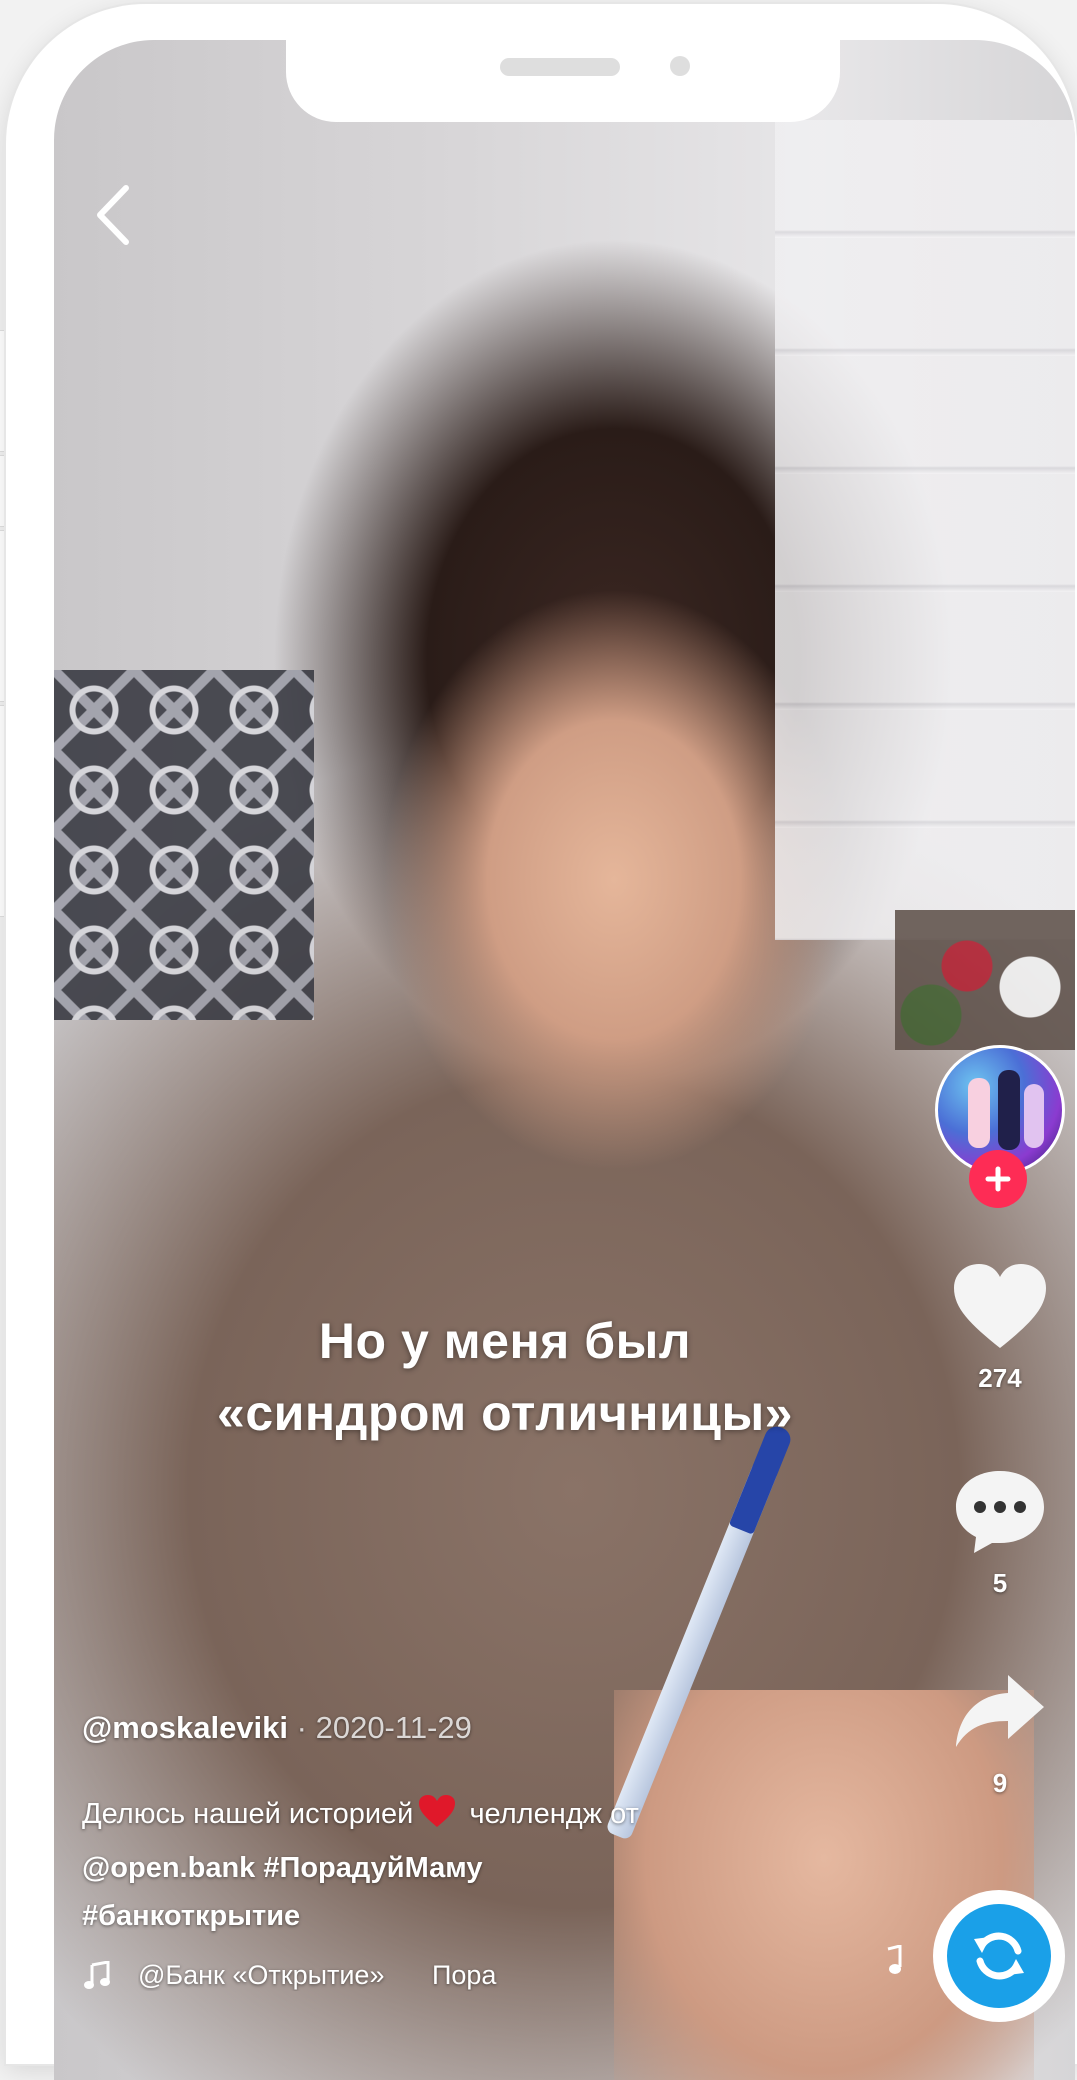 The image size is (1077, 2080). What do you see at coordinates (560, 67) in the screenshot?
I see `phone-speaker` at bounding box center [560, 67].